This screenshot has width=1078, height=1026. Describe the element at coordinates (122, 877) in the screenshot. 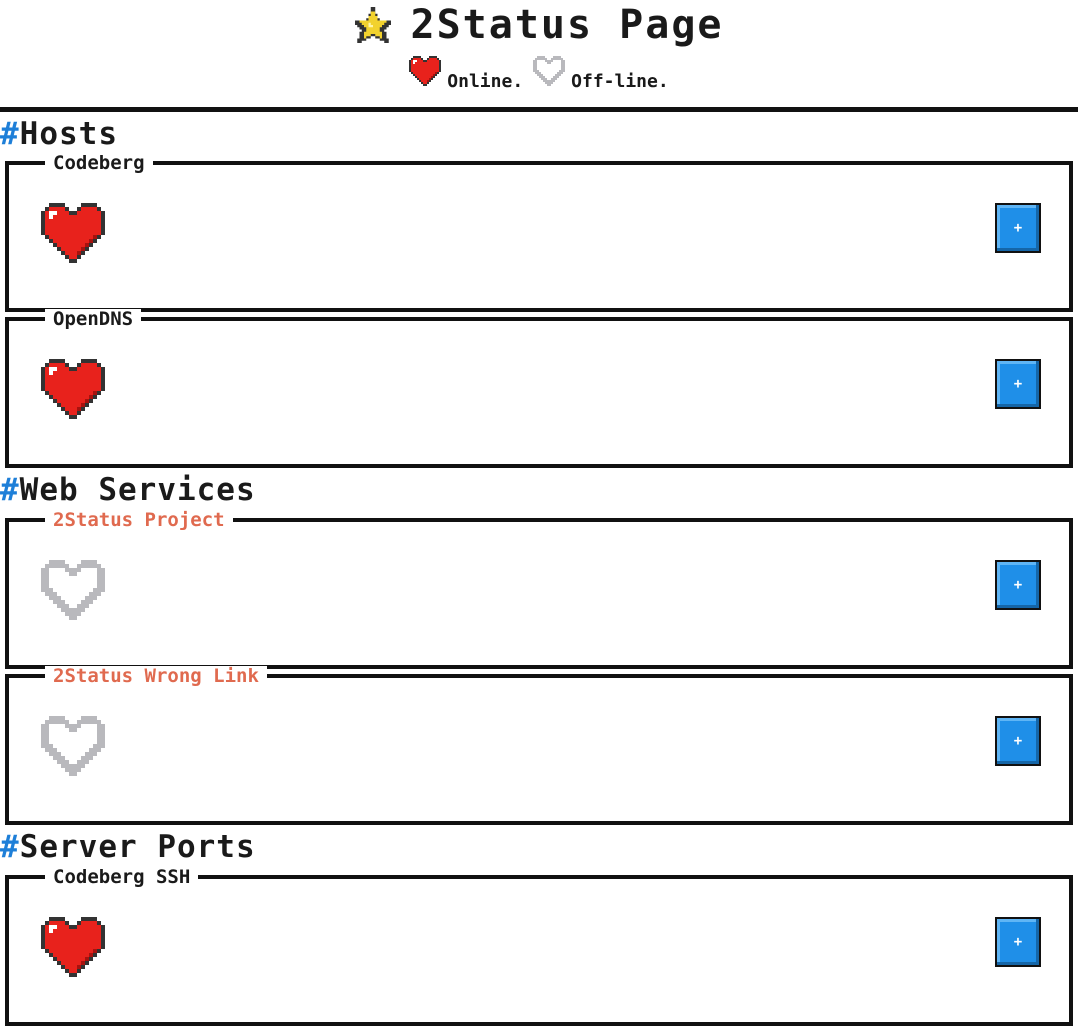

I see `card-label: Codeberg SSH` at that location.